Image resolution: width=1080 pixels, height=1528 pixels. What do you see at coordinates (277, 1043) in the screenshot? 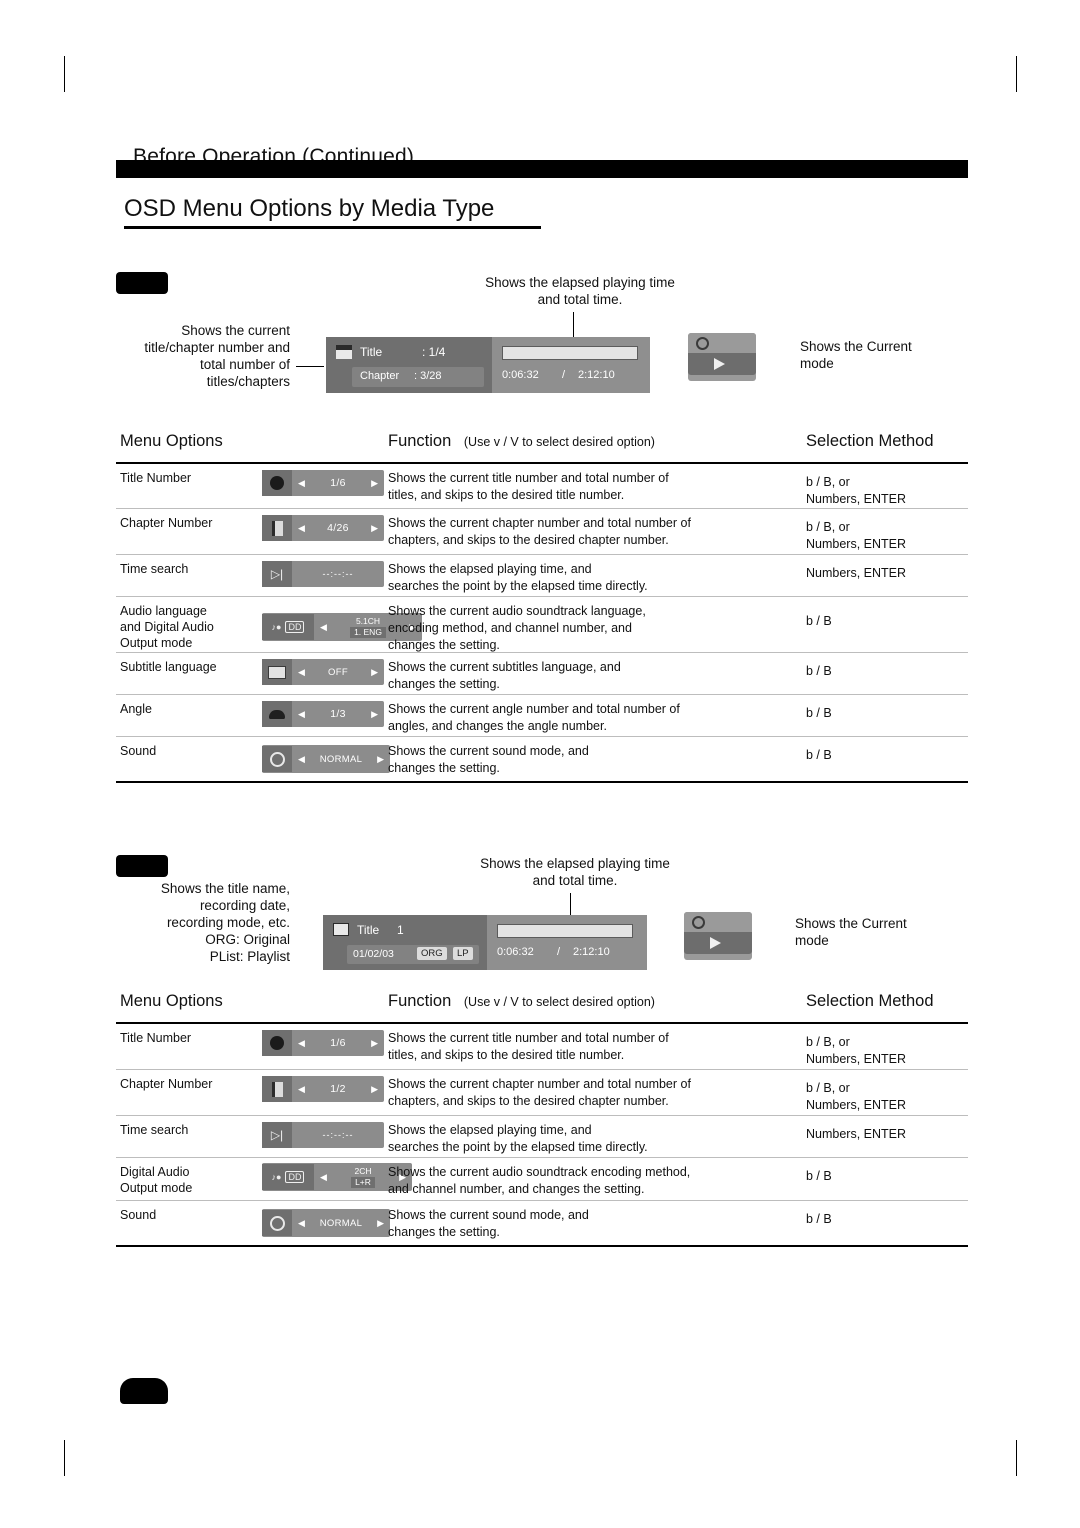
I see `title-dot-icon` at bounding box center [277, 1043].